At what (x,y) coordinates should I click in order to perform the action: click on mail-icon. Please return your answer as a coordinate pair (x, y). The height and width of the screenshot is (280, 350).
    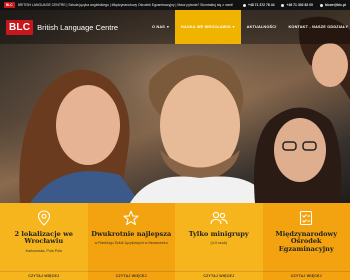
    Looking at the image, I should click on (321, 5).